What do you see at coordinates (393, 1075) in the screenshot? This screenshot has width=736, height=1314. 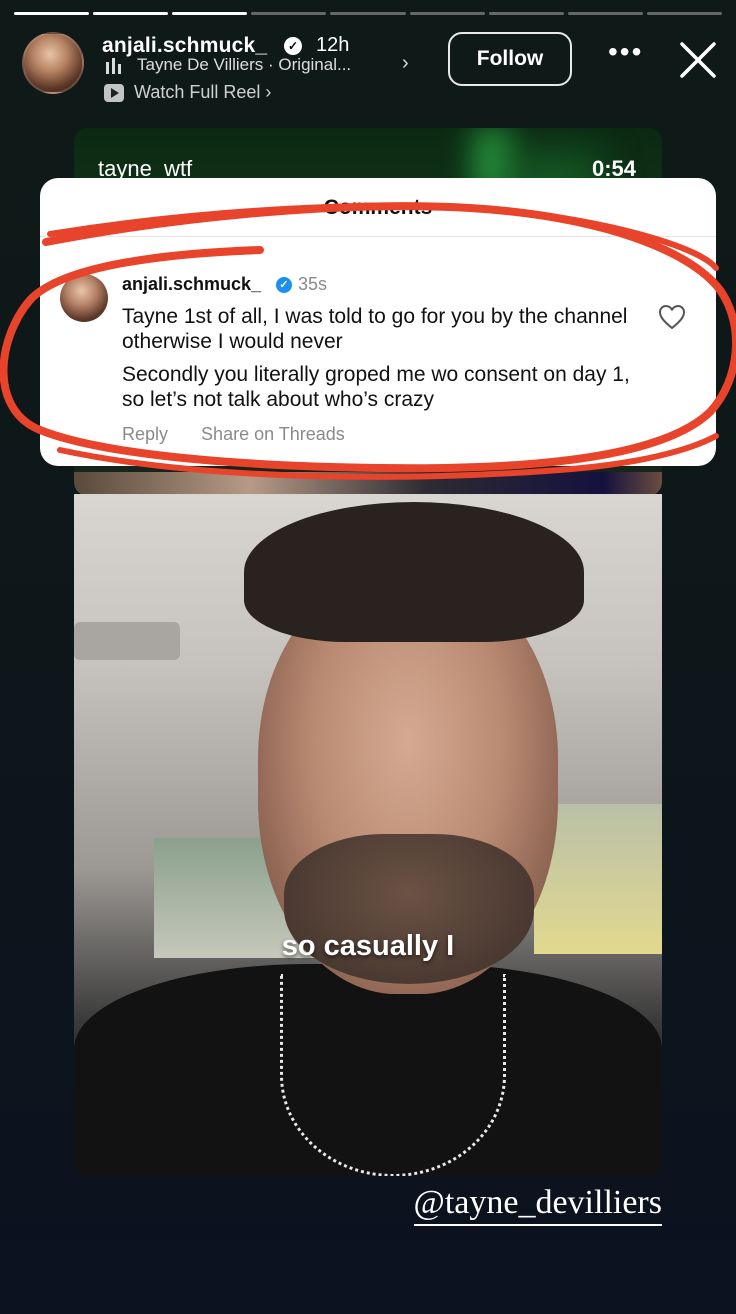 I see `person-chain` at bounding box center [393, 1075].